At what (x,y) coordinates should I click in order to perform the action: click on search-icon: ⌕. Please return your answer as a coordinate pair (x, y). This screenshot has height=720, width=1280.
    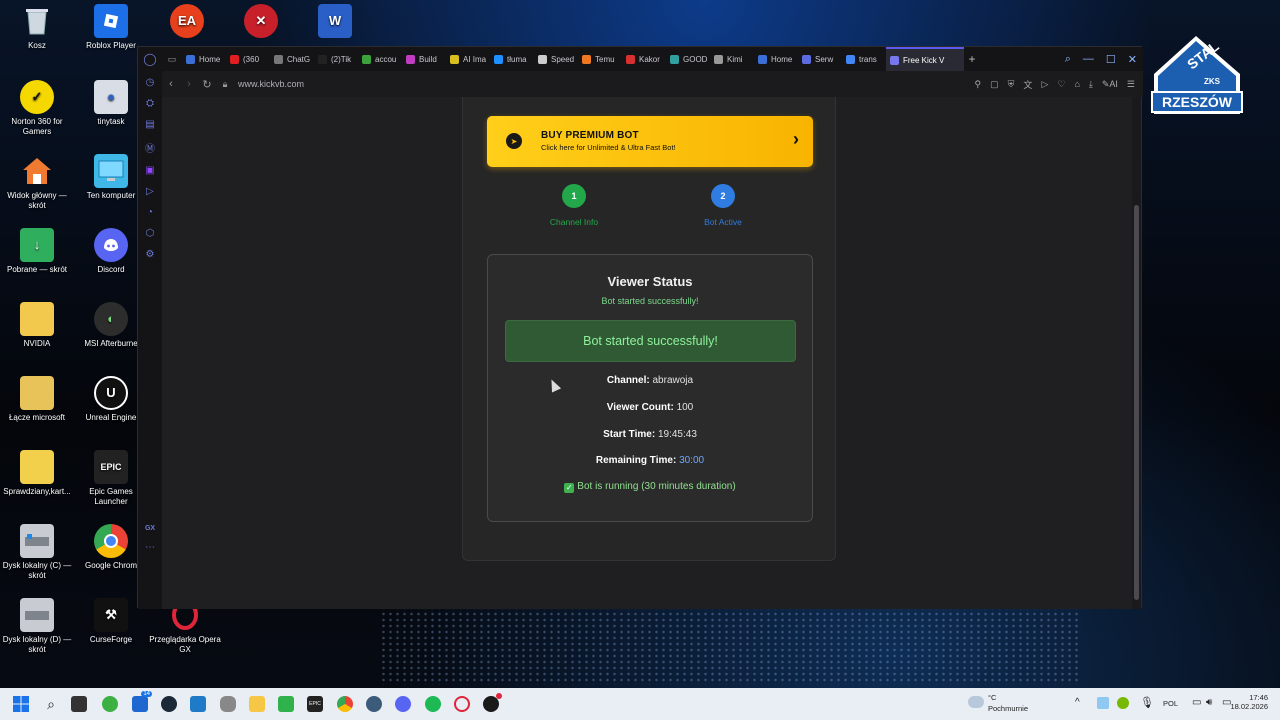
    Looking at the image, I should click on (51, 704).